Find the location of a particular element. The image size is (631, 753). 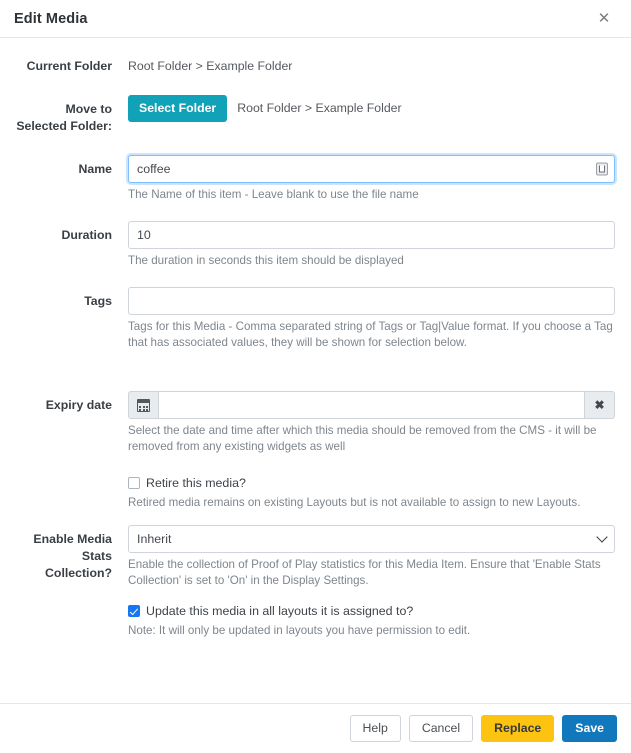

calendar-icon is located at coordinates (143, 405).